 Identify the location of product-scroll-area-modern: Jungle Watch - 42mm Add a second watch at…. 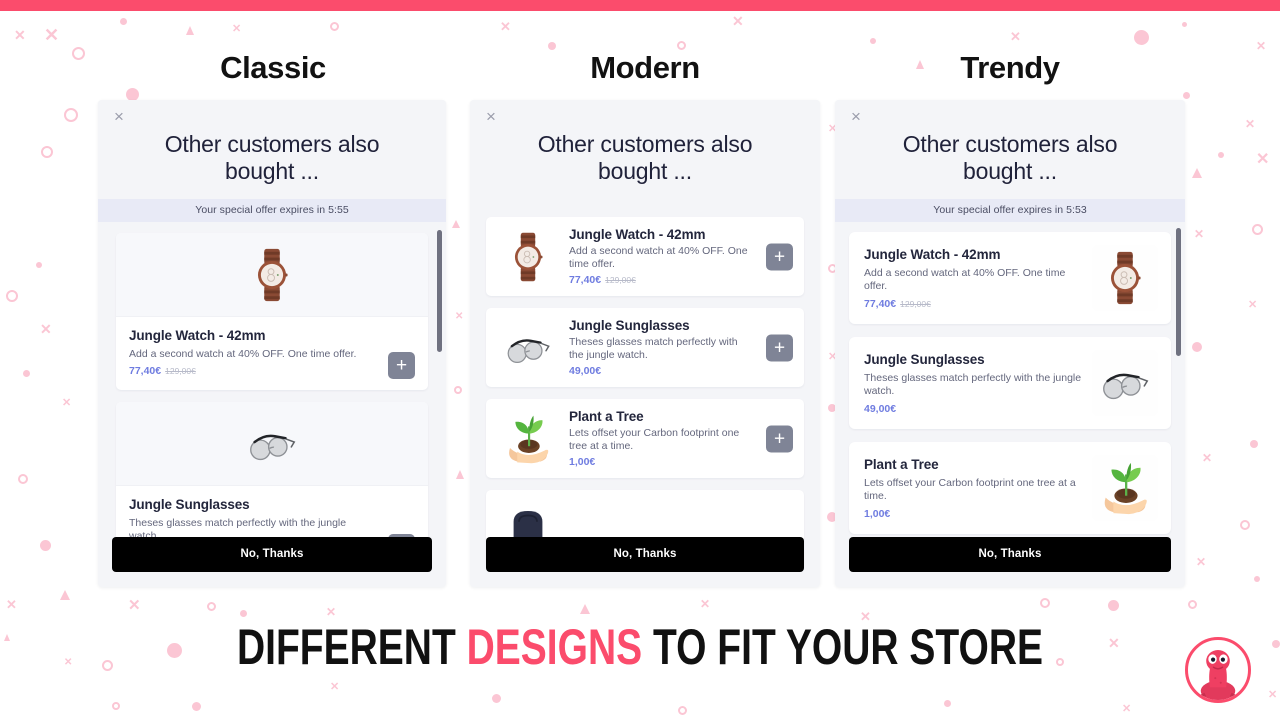
(645, 388).